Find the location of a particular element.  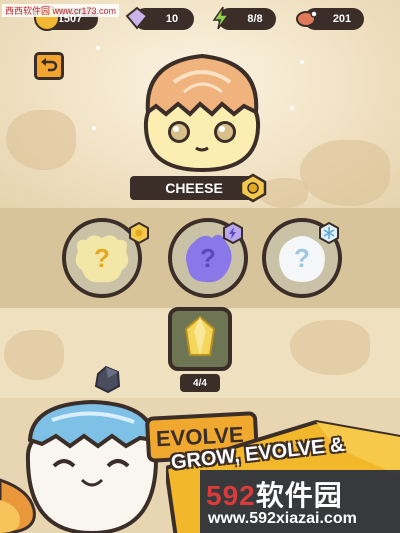

evolution-item-slot is located at coordinates (200, 339).